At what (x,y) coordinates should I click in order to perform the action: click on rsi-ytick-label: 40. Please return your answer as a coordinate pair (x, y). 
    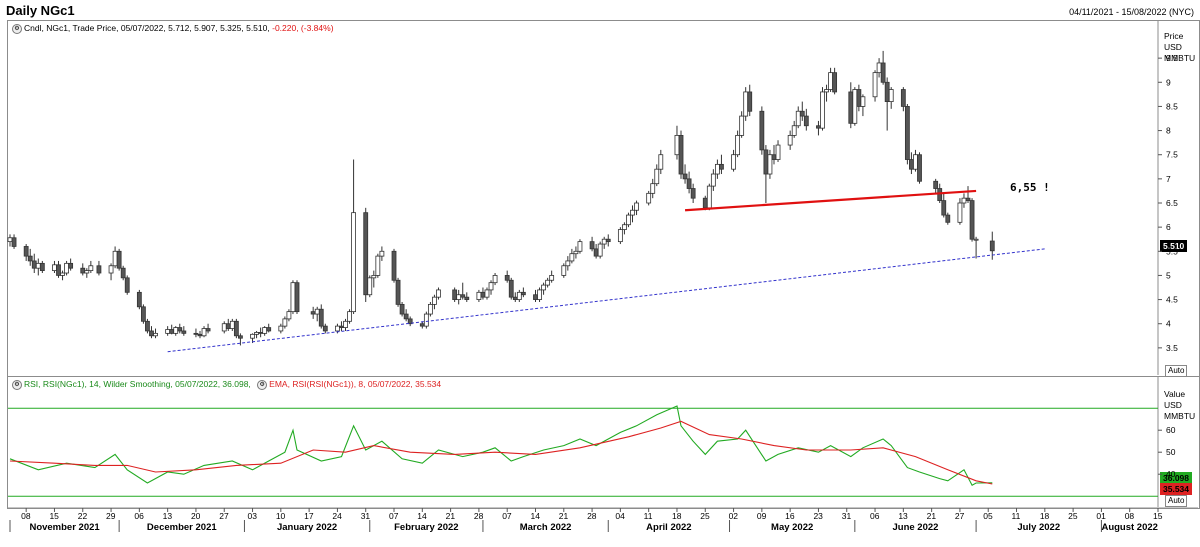
    Looking at the image, I should click on (1171, 474).